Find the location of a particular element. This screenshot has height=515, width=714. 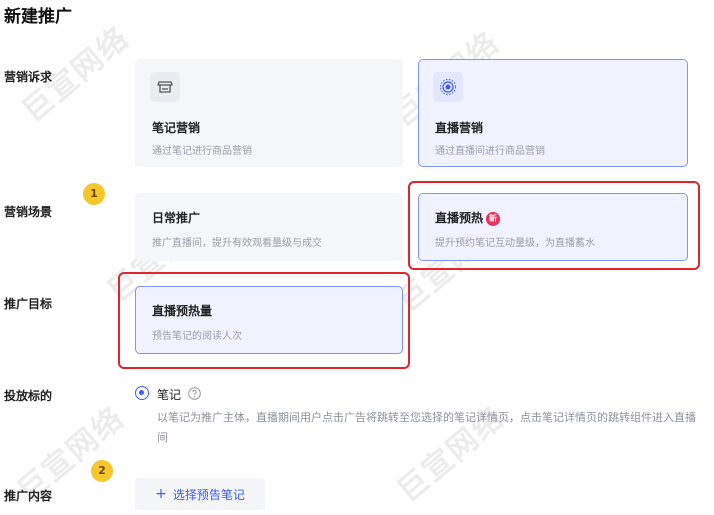

goal-card-live-marketing: 直播营销 通过直播间进行商品营销 is located at coordinates (553, 113).